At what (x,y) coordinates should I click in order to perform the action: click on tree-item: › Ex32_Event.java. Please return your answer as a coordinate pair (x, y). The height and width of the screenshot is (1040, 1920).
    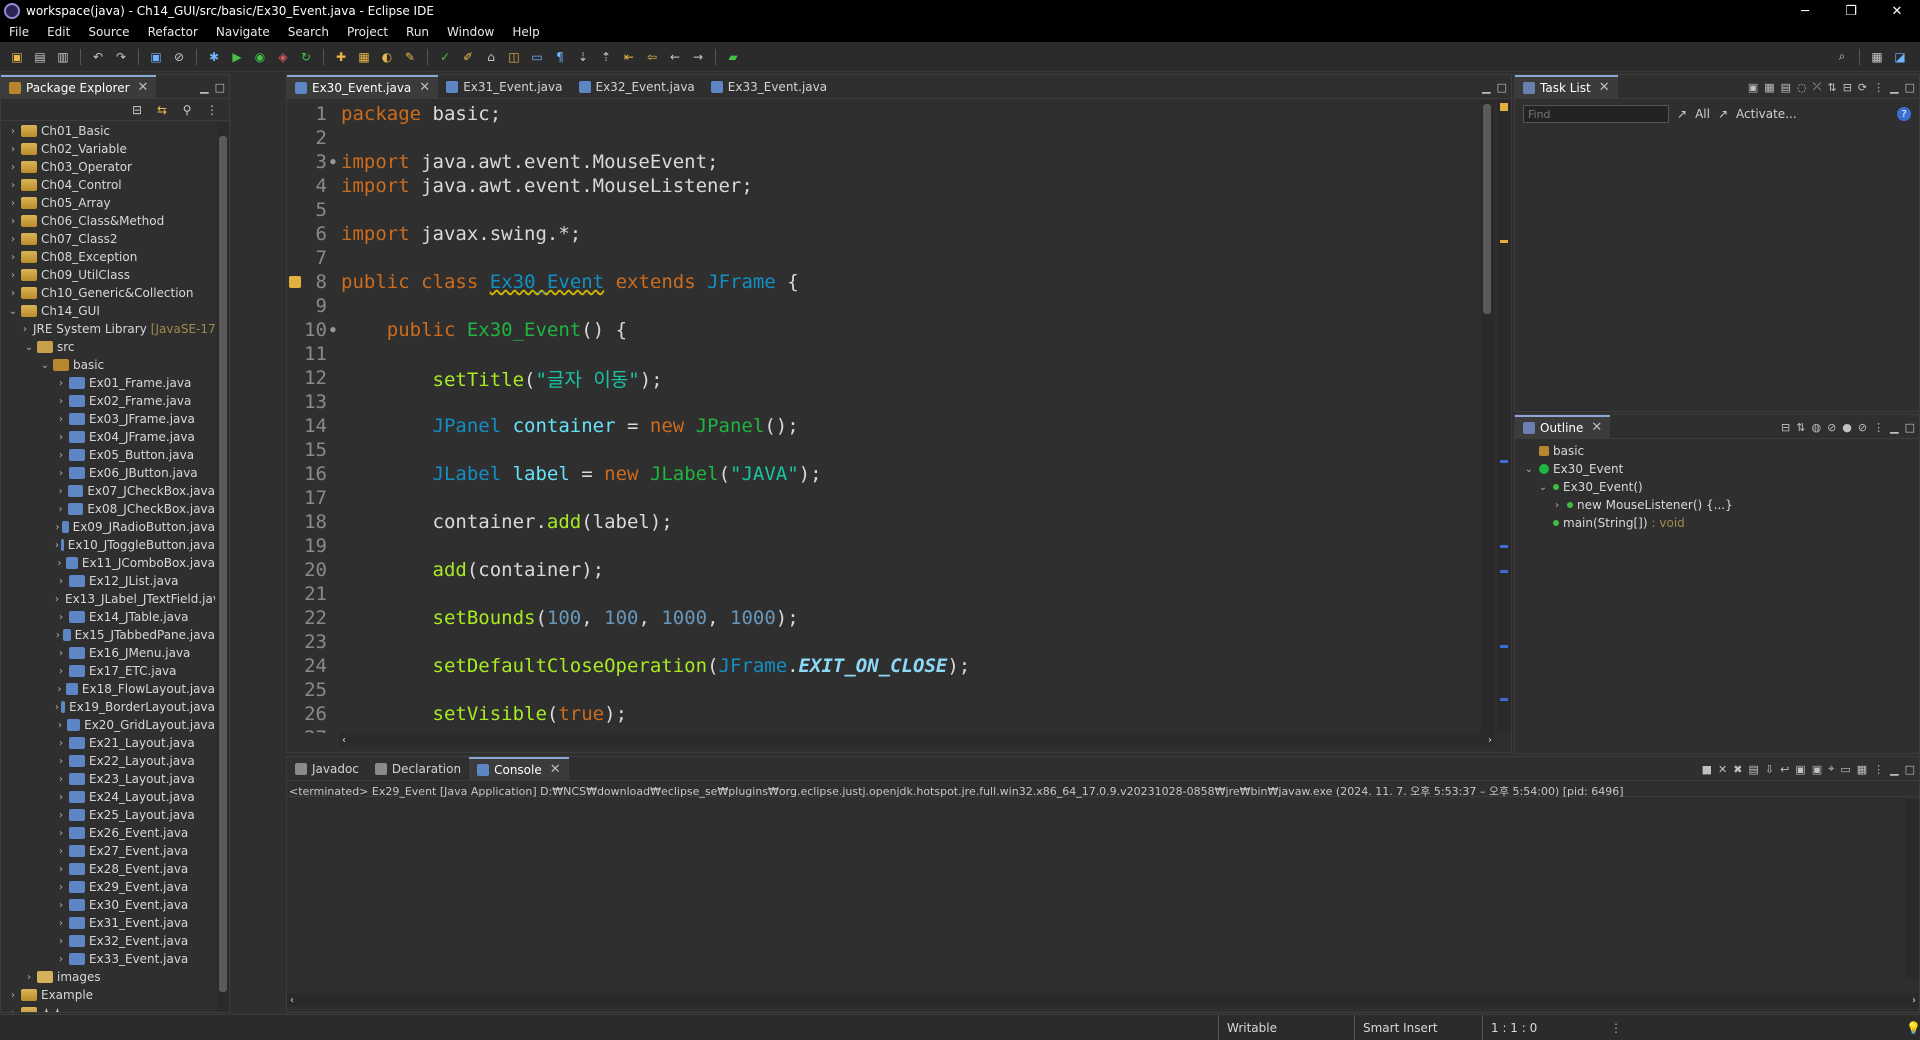
    Looking at the image, I should click on (108, 941).